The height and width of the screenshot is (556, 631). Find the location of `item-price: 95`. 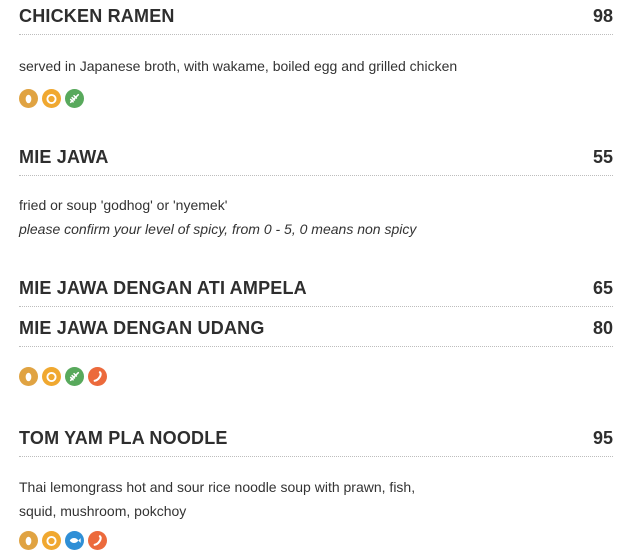

item-price: 95 is located at coordinates (602, 438).